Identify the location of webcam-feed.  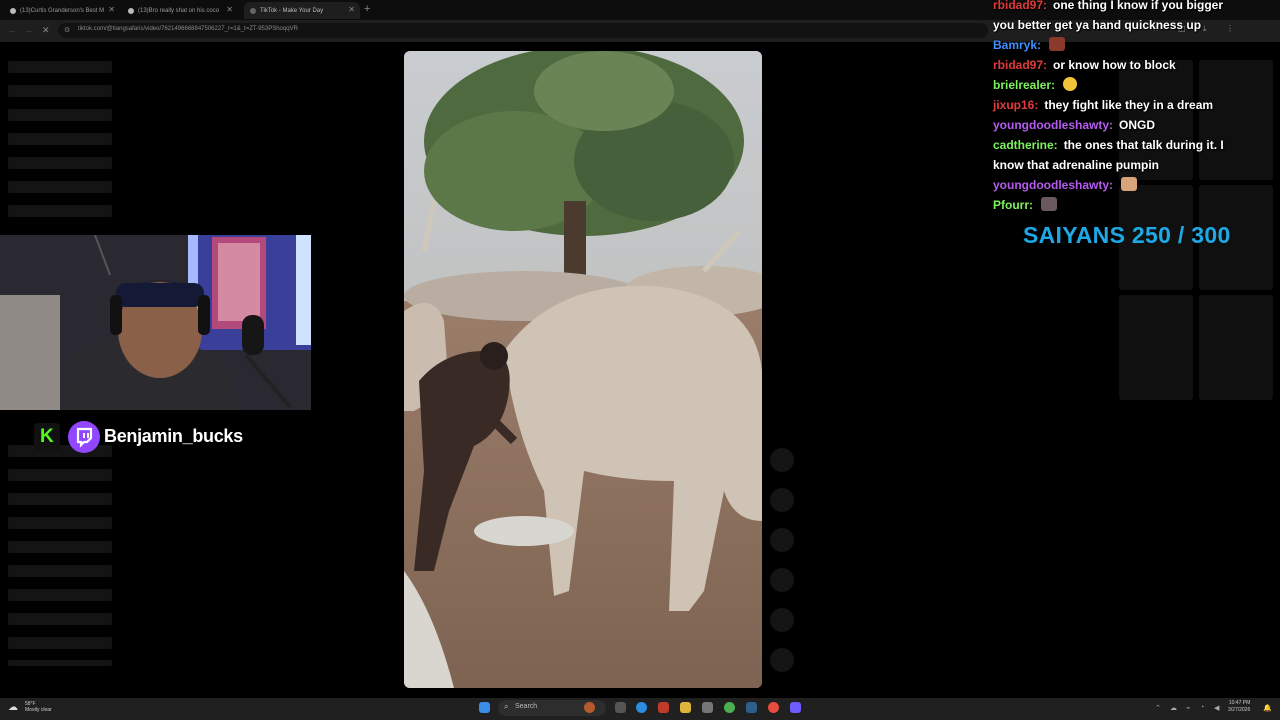
(155, 322).